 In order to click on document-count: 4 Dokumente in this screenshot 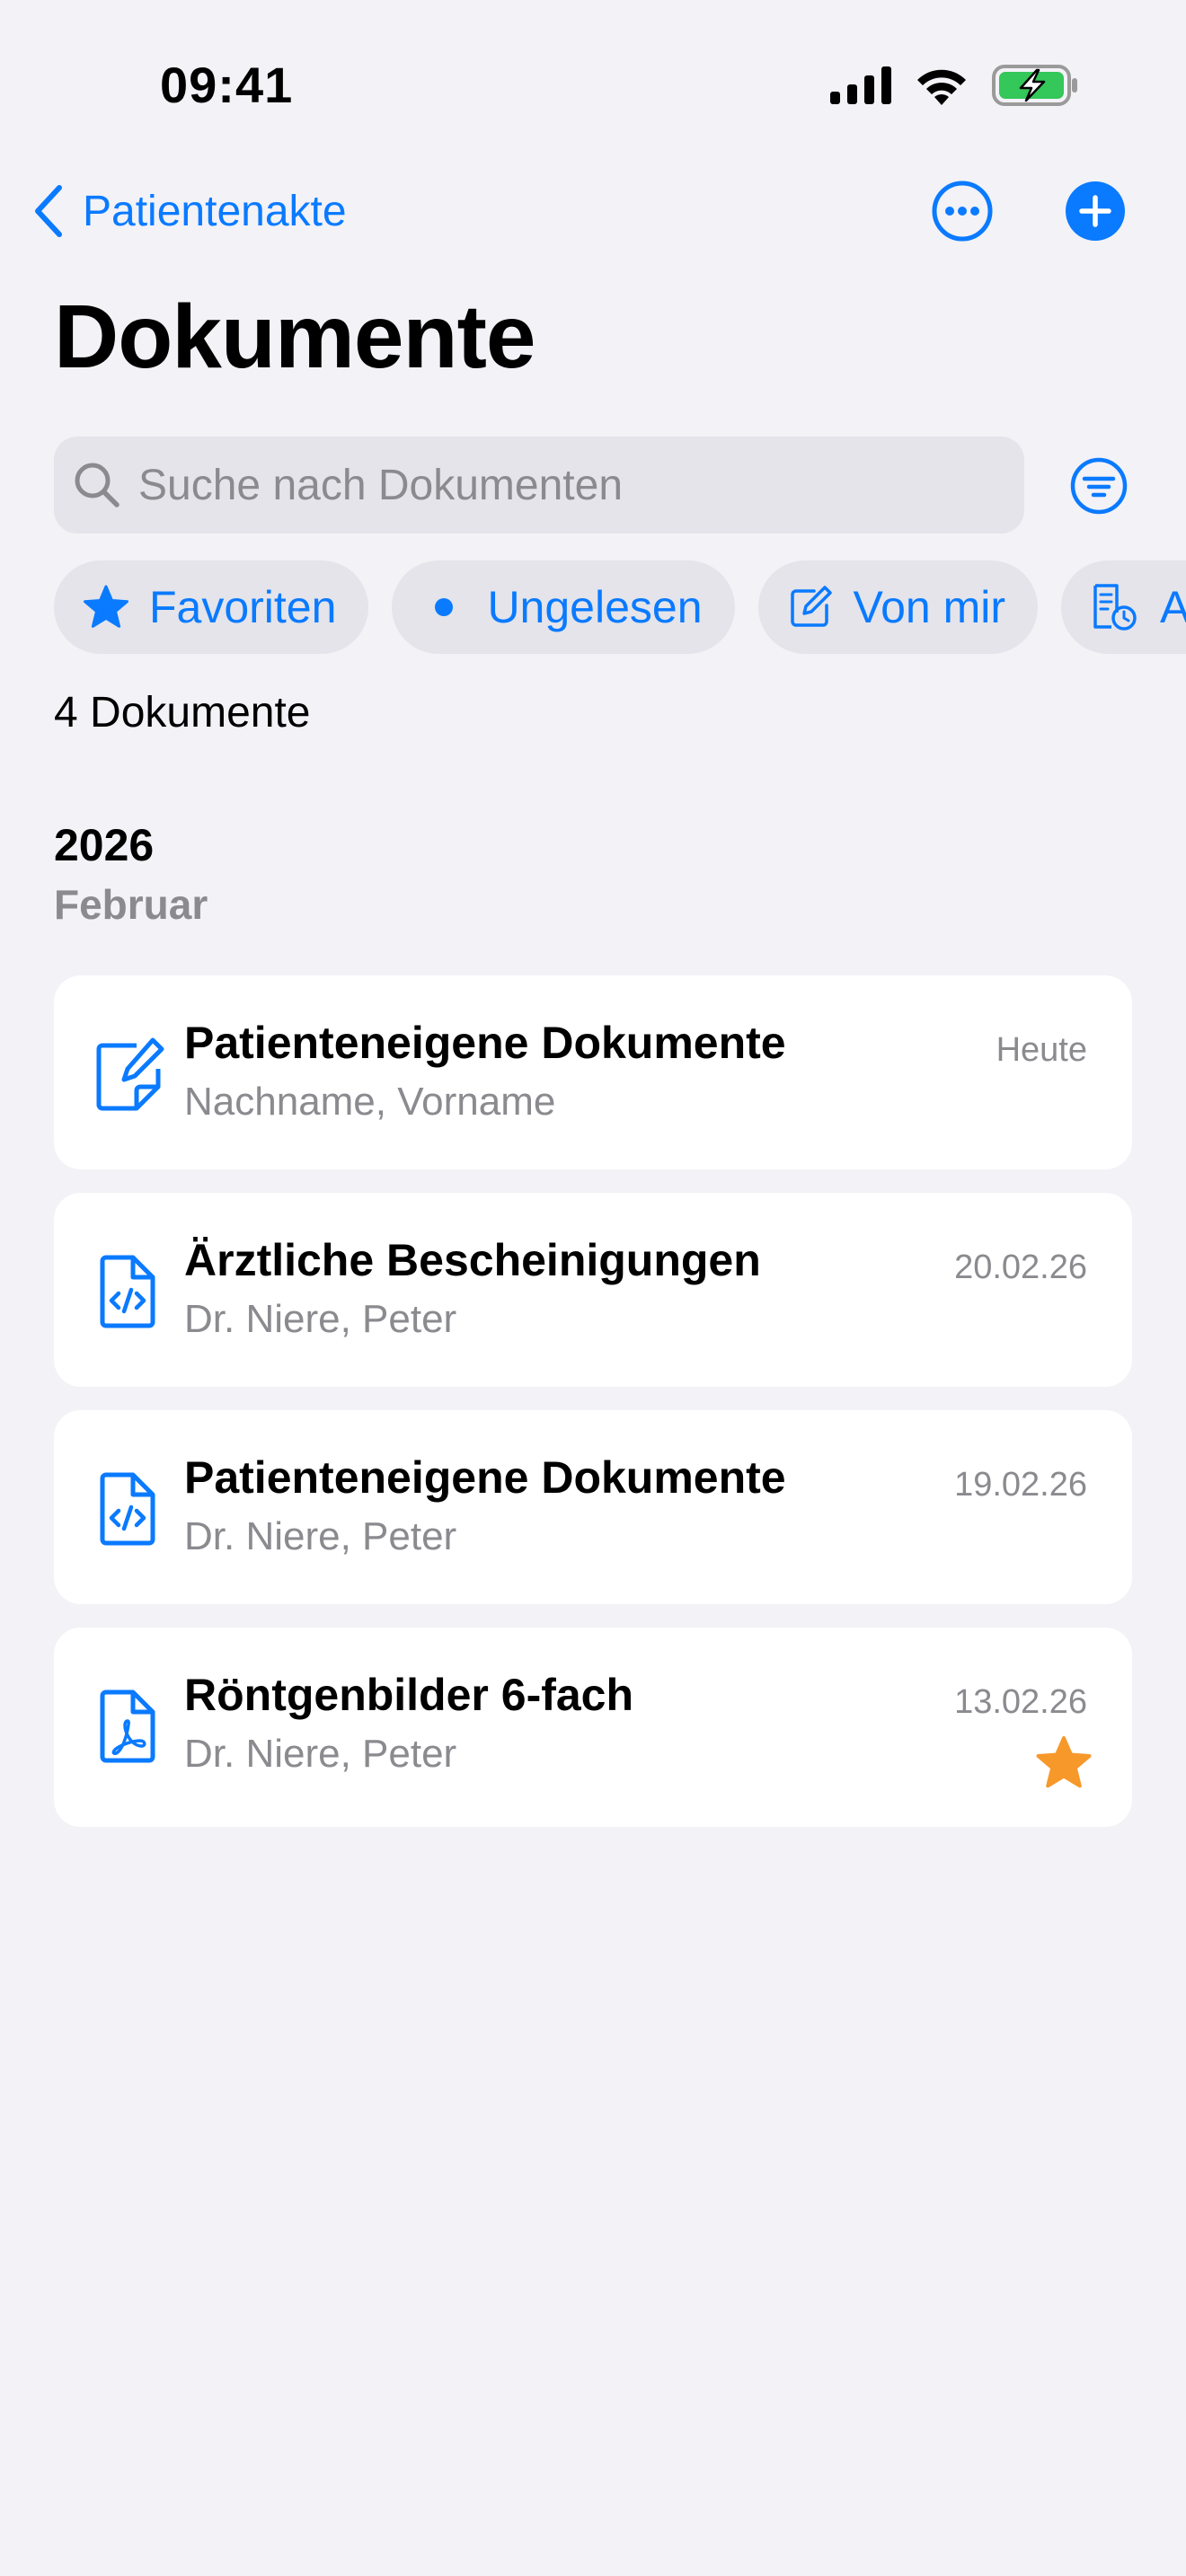, I will do `click(182, 713)`.